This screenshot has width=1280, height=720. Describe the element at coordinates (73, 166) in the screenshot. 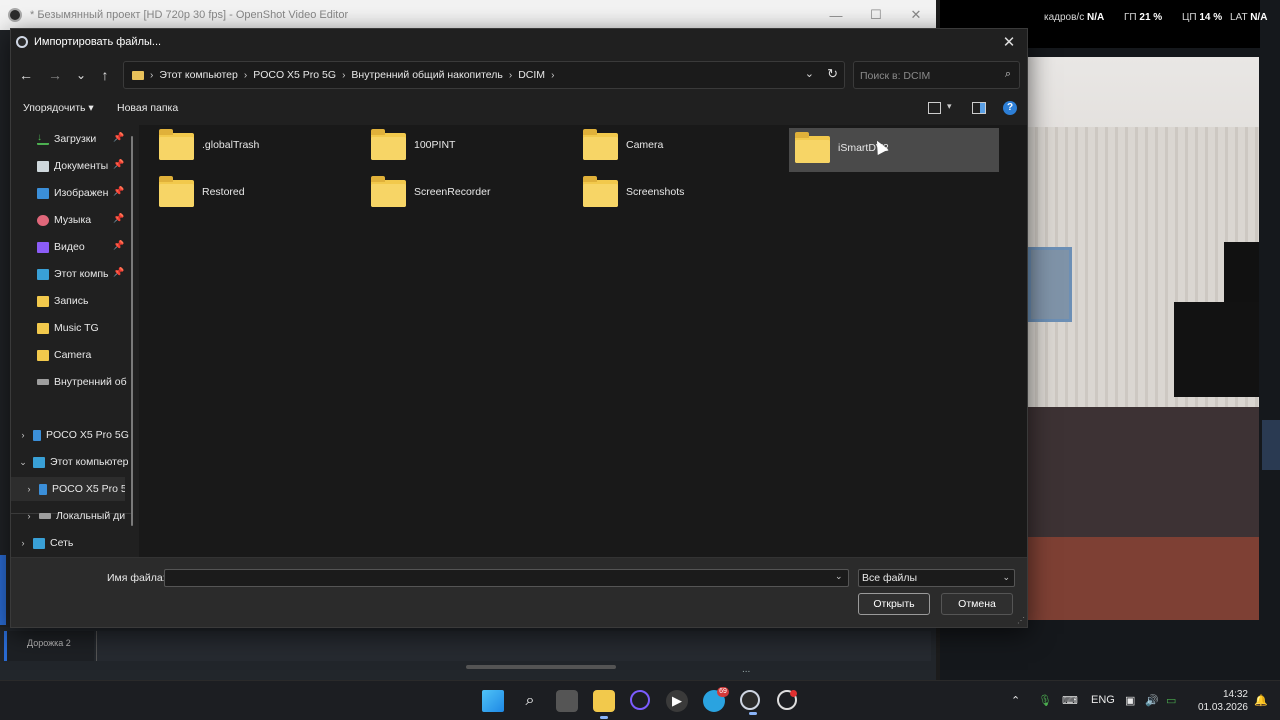

I see `nav-item-documents: Документы 📌` at that location.